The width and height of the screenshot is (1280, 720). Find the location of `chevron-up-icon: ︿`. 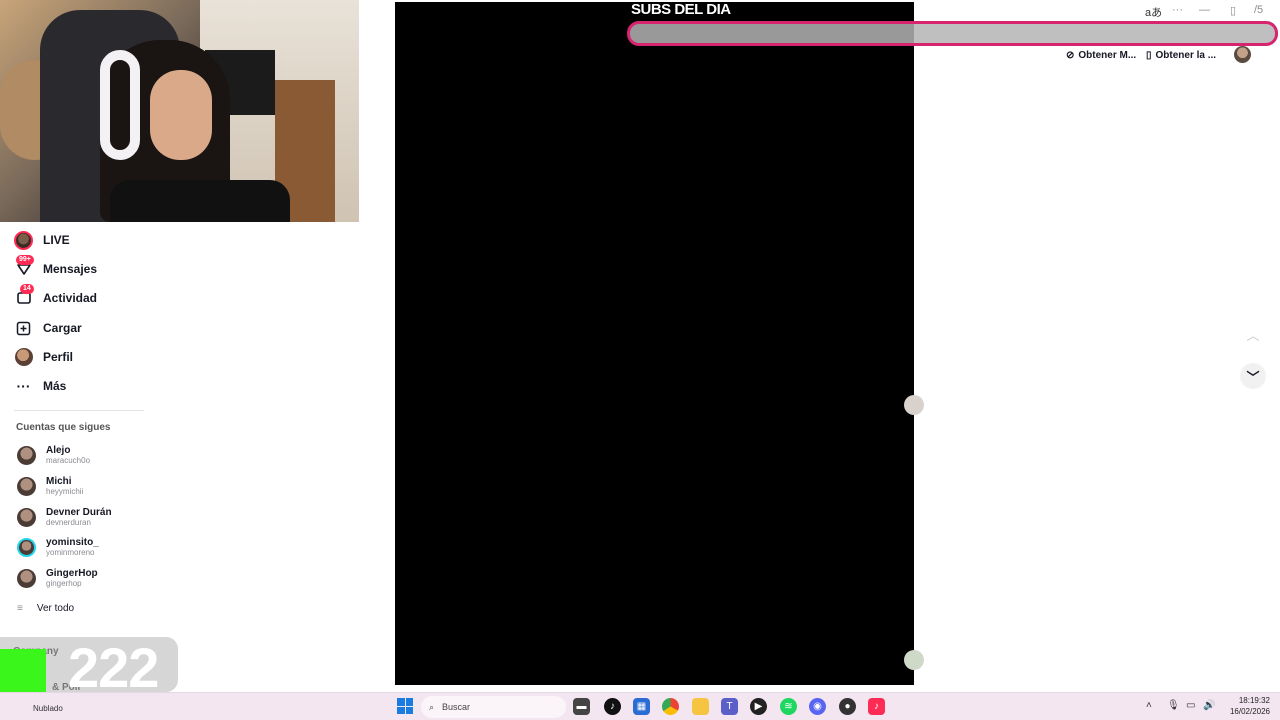

chevron-up-icon: ︿ is located at coordinates (1253, 335).